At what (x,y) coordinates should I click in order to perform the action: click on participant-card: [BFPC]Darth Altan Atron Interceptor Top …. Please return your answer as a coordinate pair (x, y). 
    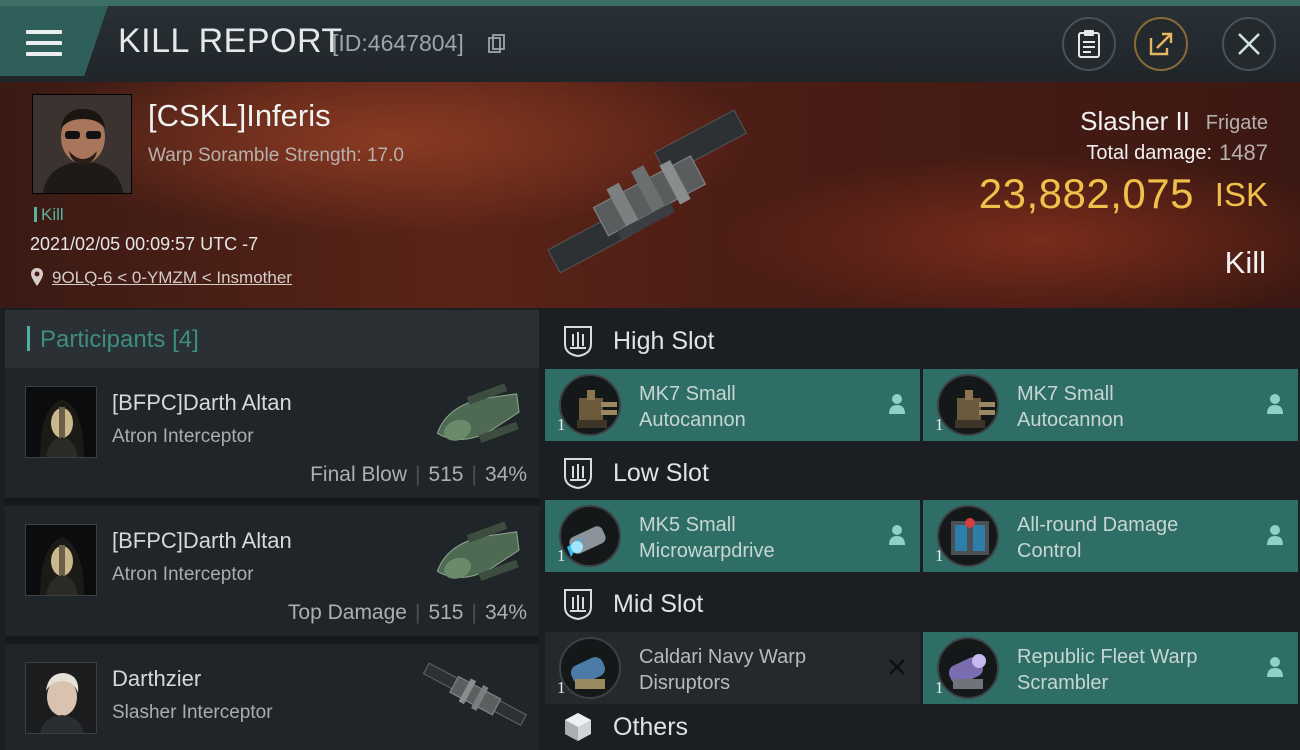
    Looking at the image, I should click on (272, 573).